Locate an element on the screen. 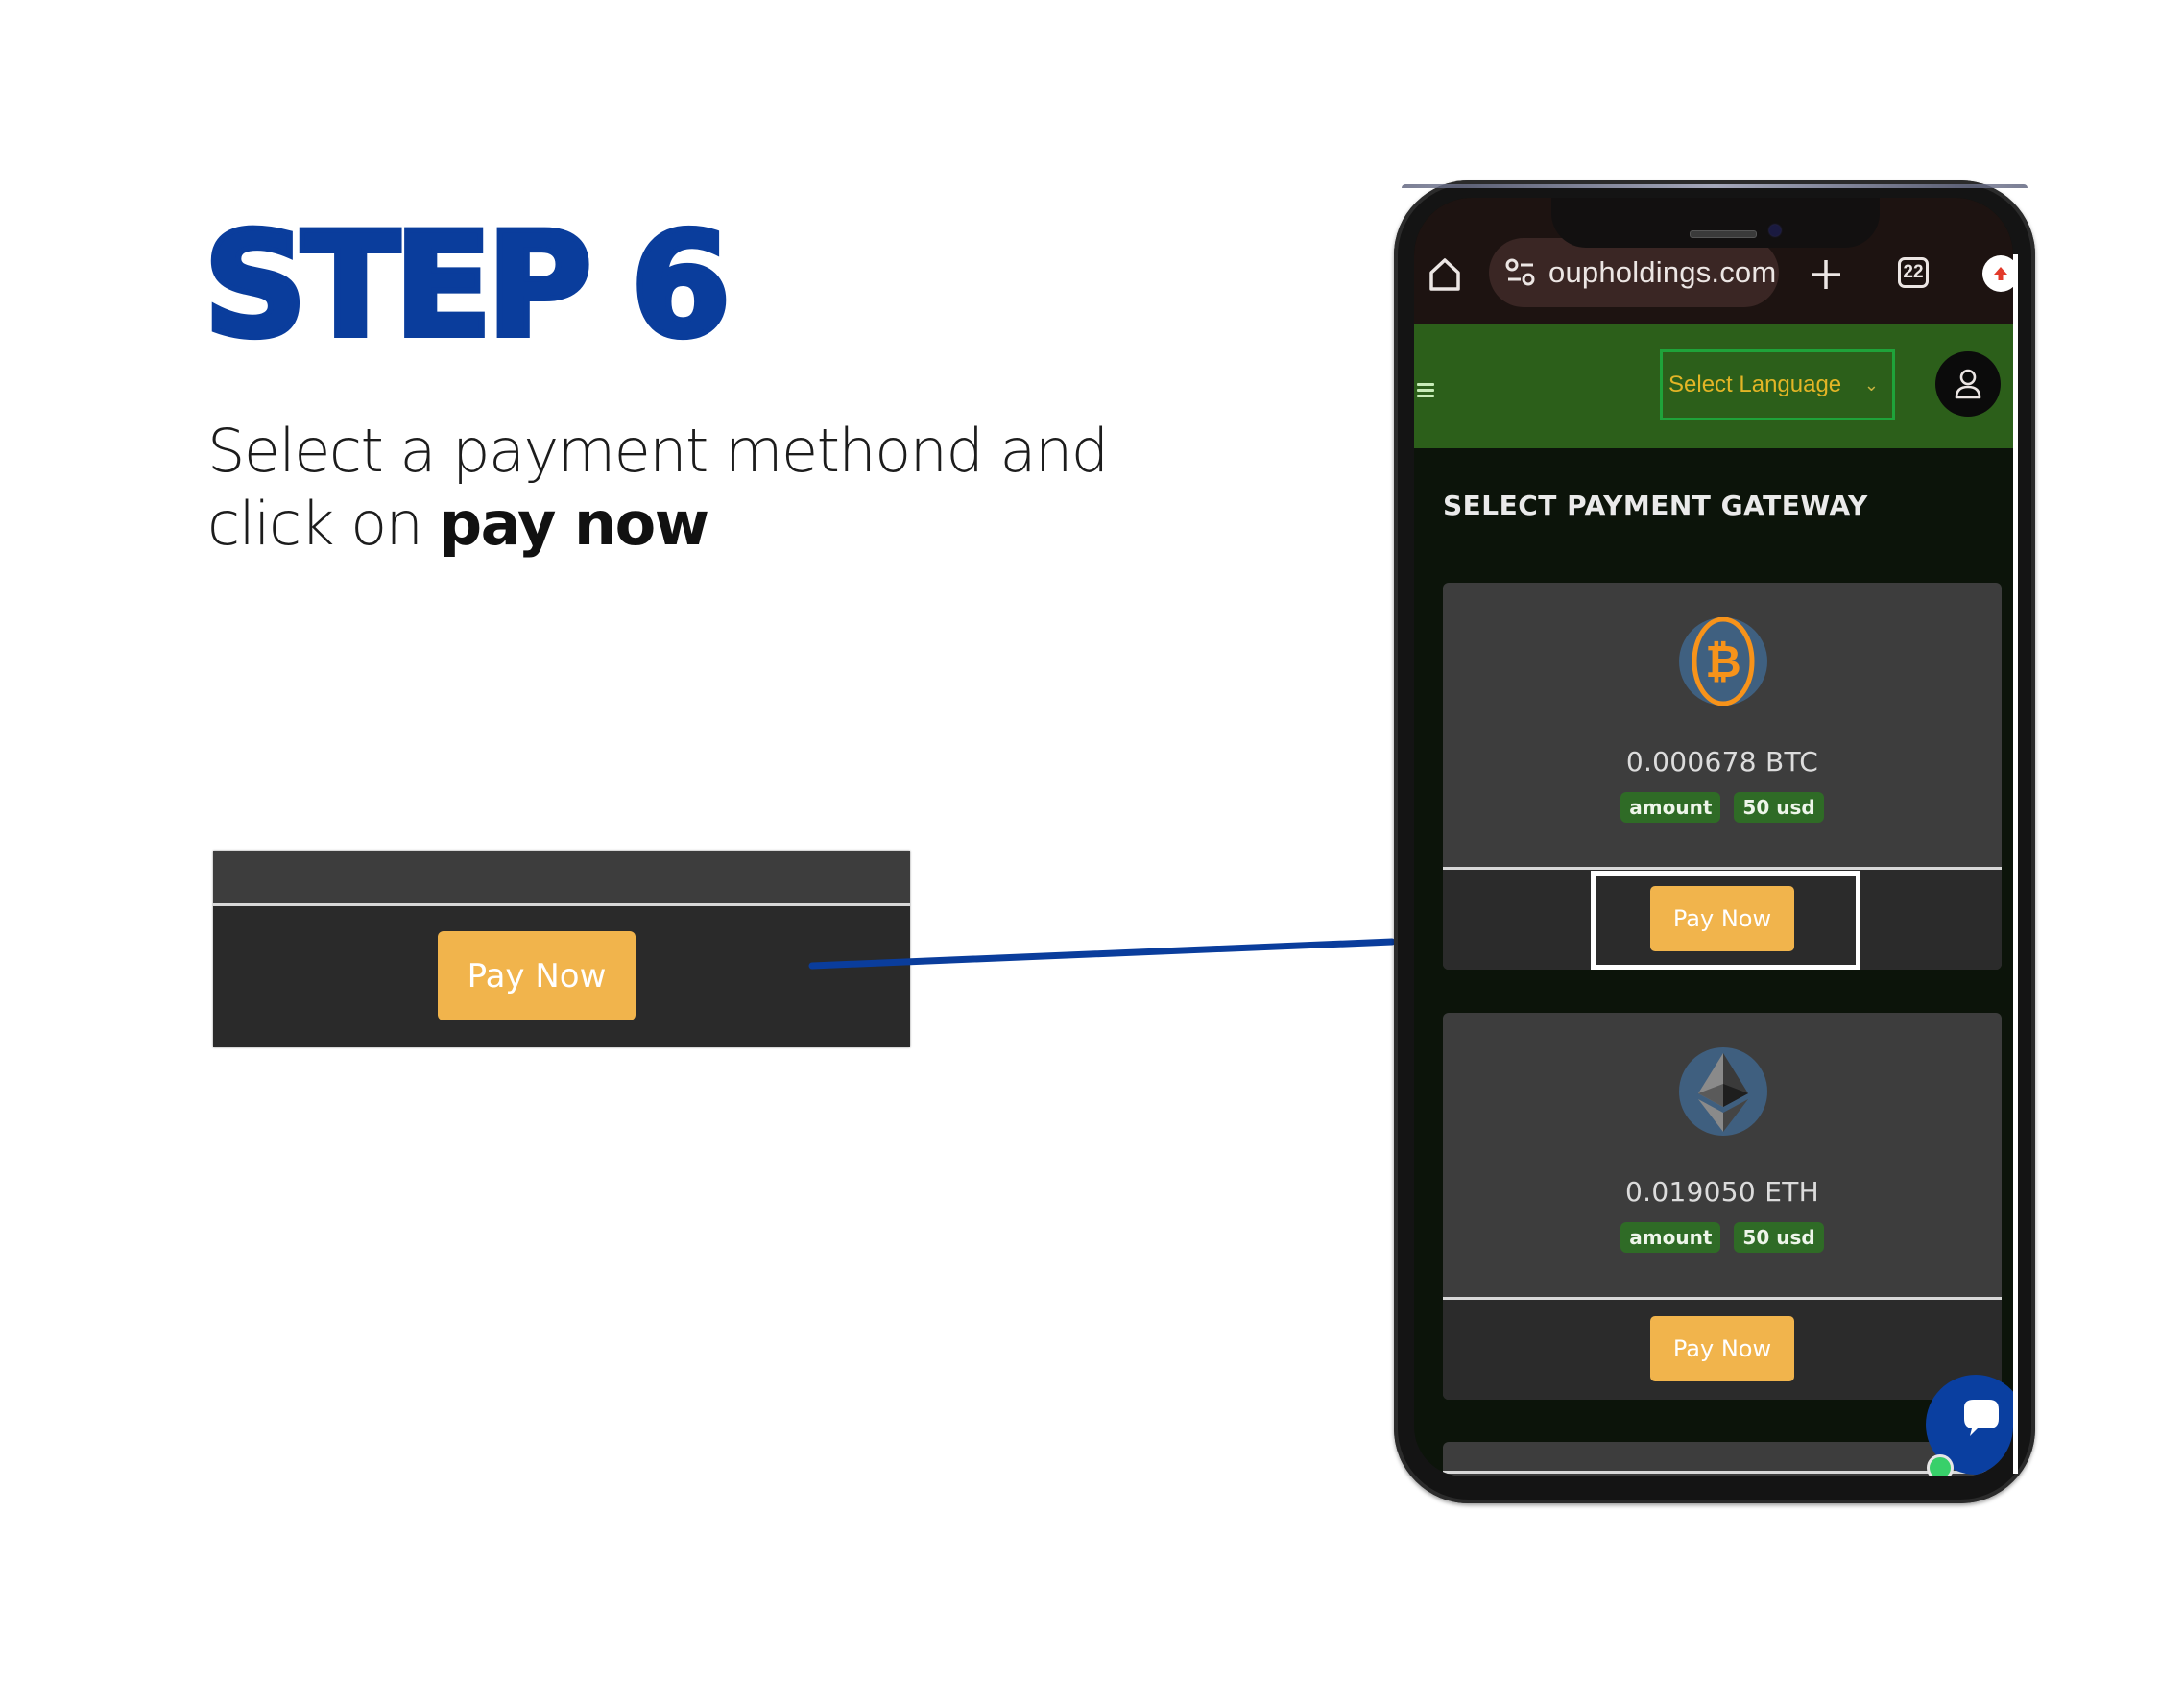 This screenshot has height=1704, width=2184. site-header: Select Language ⌄ is located at coordinates (1713, 386).